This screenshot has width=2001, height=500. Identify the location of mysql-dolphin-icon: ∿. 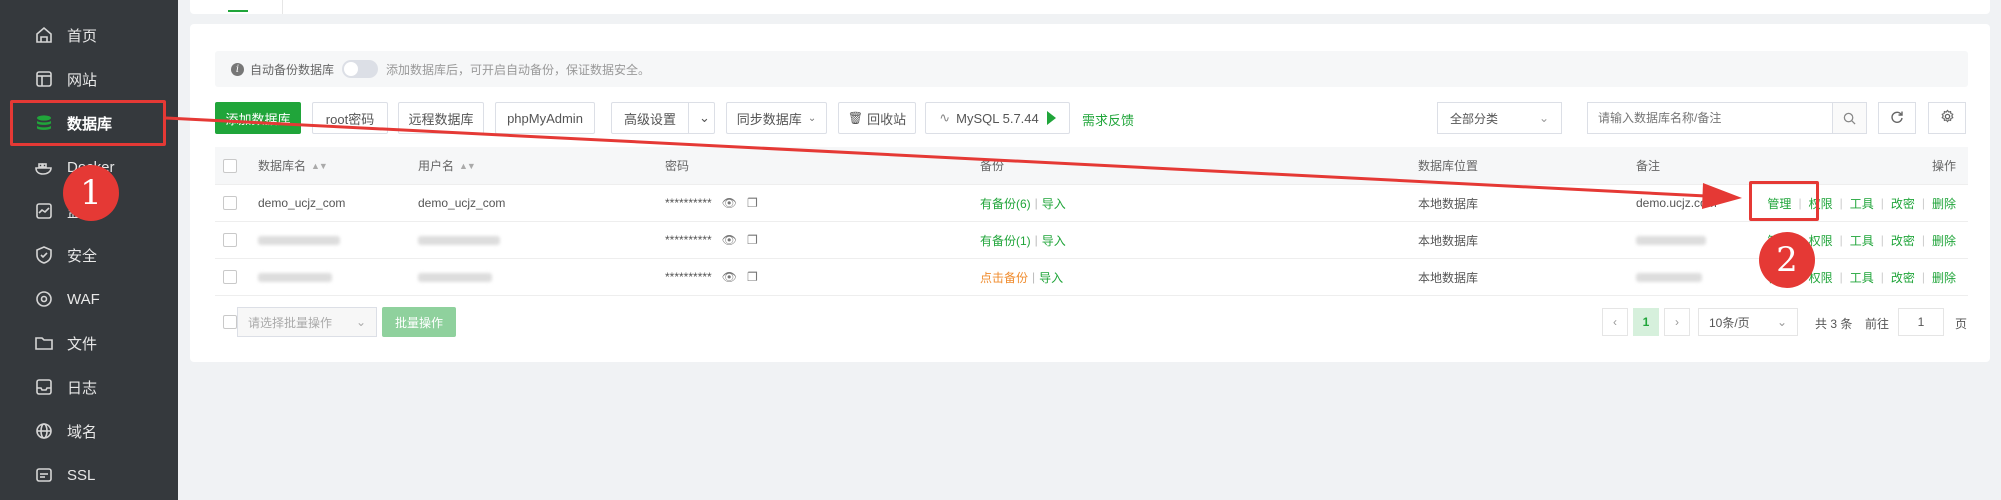
(945, 117).